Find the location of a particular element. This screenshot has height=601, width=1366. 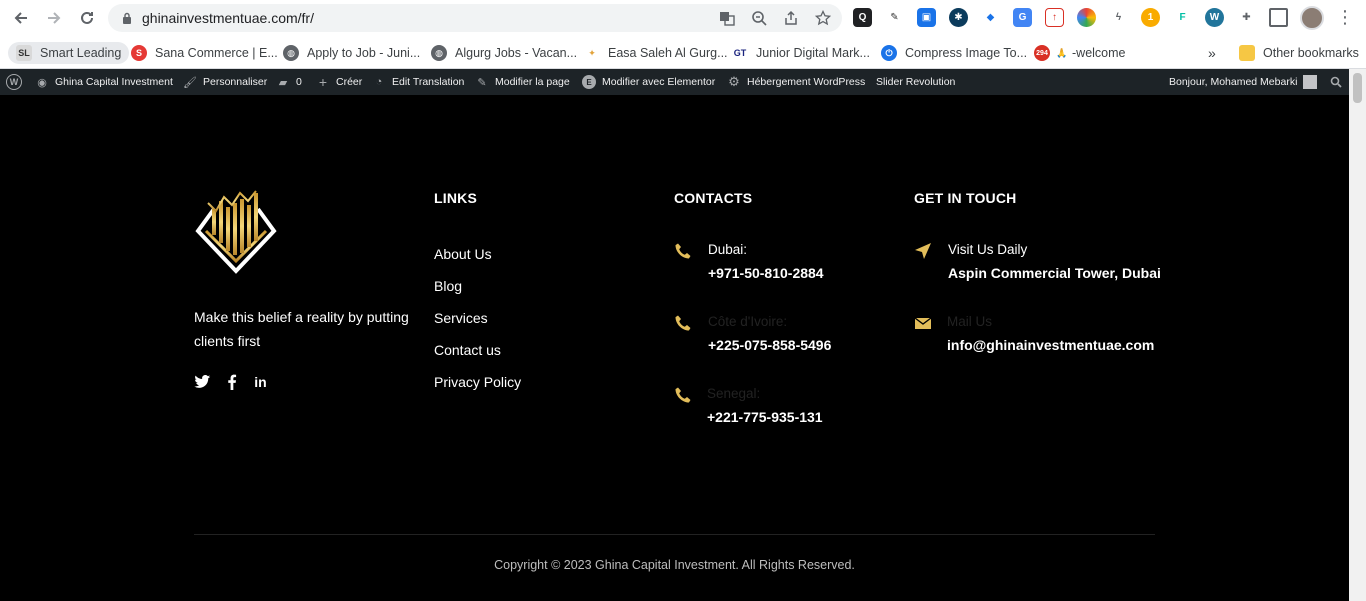

translate-icon is located at coordinates (727, 18).